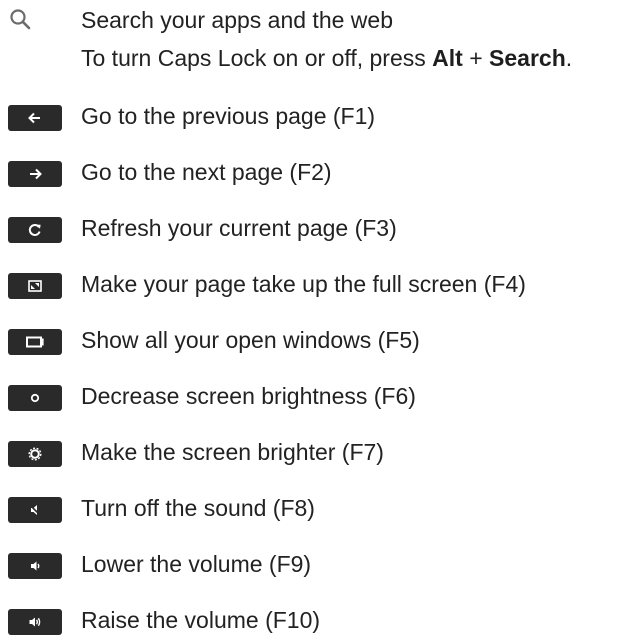 The height and width of the screenshot is (642, 629). Describe the element at coordinates (21, 20) in the screenshot. I see `search-icon` at that location.